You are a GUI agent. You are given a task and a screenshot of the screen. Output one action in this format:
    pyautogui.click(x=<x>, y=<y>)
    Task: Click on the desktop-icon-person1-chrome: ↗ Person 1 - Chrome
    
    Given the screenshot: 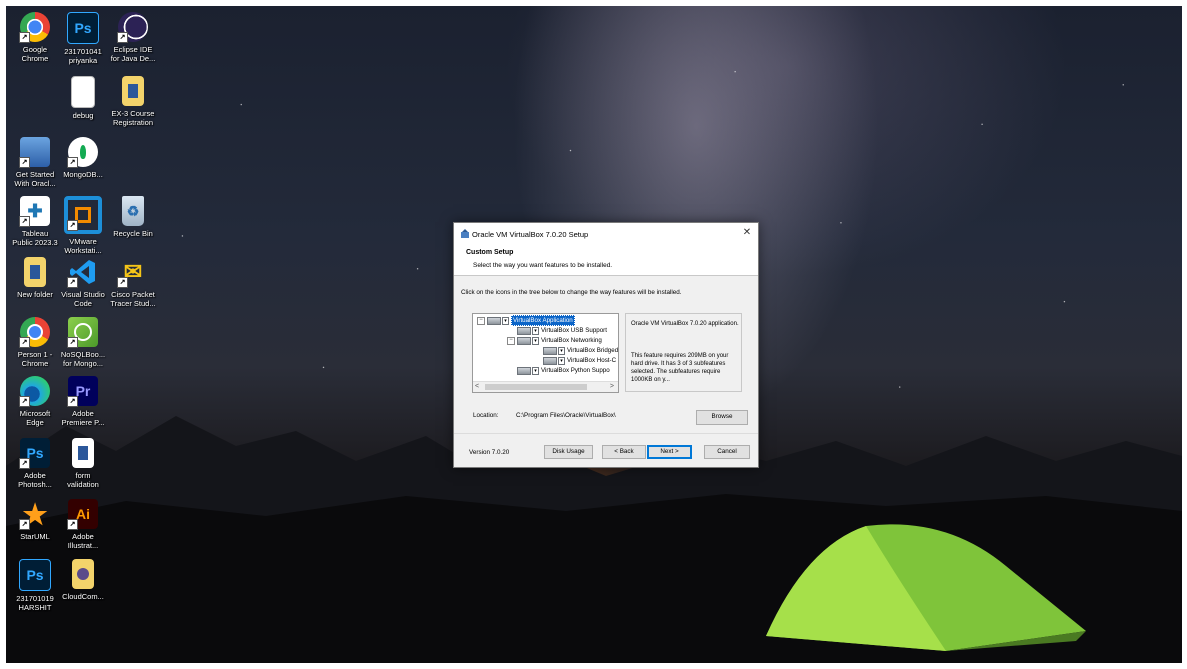 What is the action you would take?
    pyautogui.click(x=35, y=342)
    